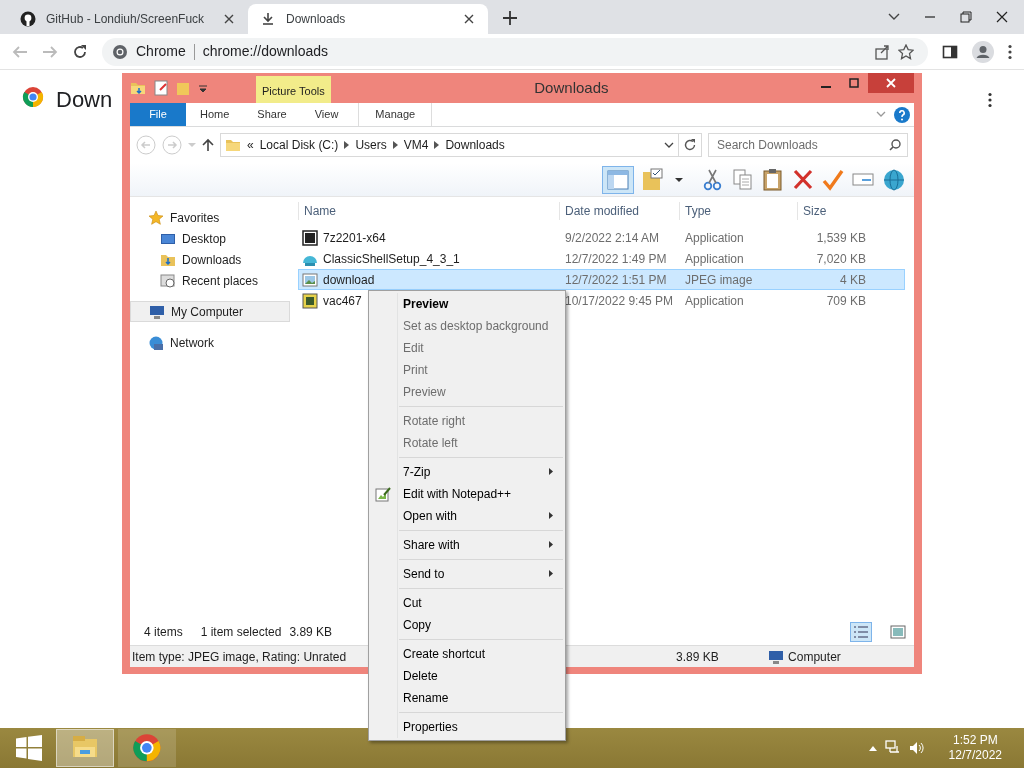  I want to click on browser-tab: Downloads, so click(368, 19).